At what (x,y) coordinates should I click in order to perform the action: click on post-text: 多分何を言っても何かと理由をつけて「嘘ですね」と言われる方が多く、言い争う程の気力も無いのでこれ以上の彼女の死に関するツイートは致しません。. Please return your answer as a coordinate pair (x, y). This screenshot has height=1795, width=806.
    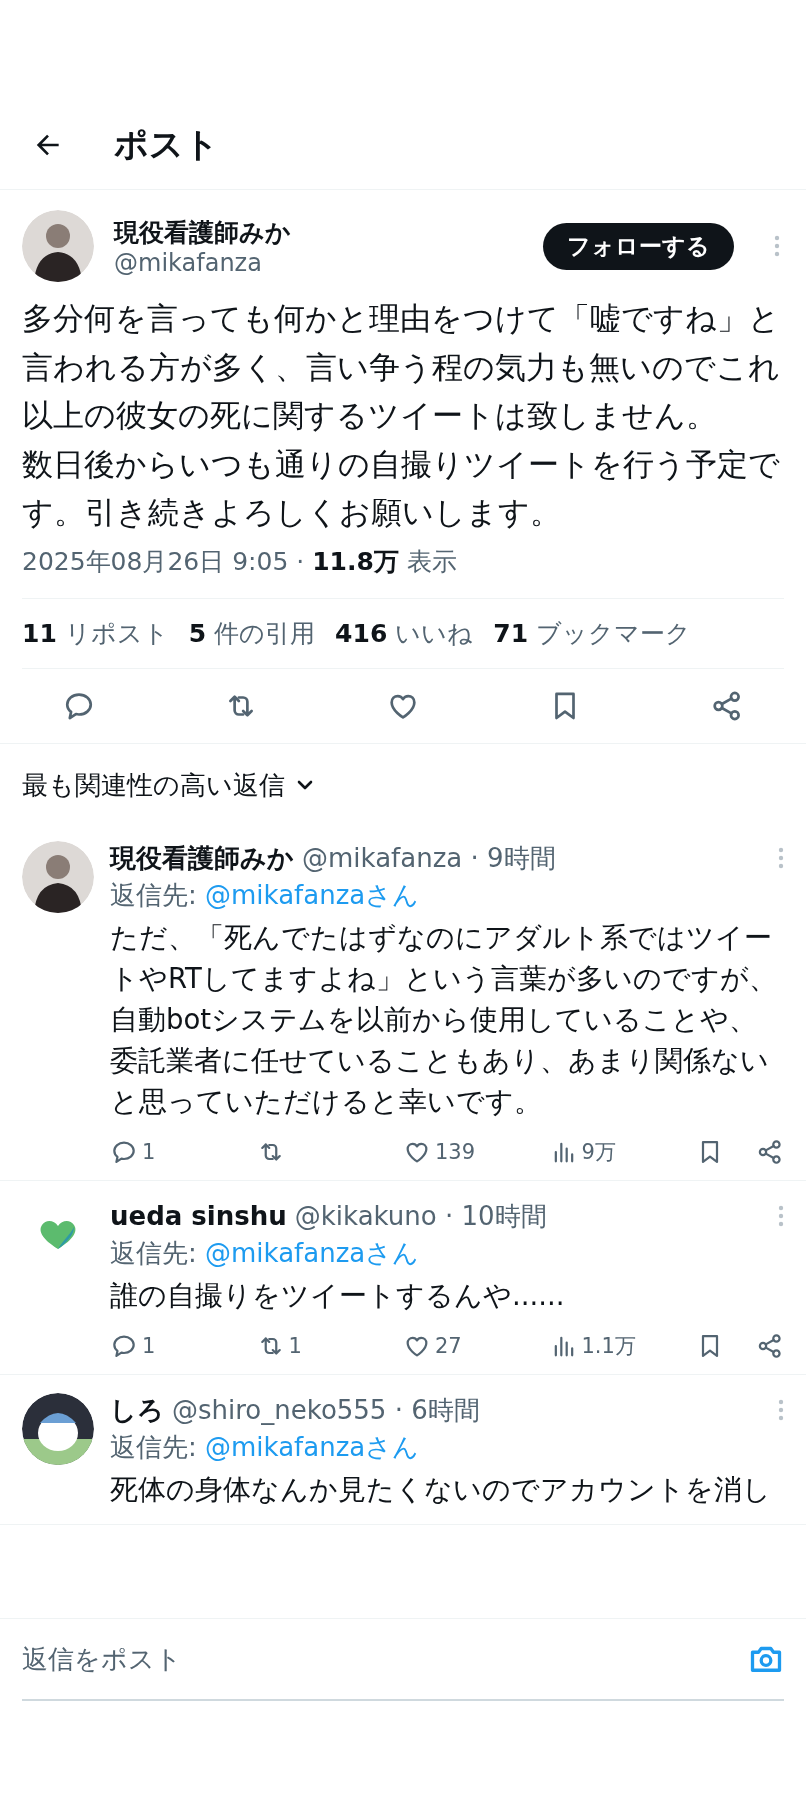
    Looking at the image, I should click on (401, 367).